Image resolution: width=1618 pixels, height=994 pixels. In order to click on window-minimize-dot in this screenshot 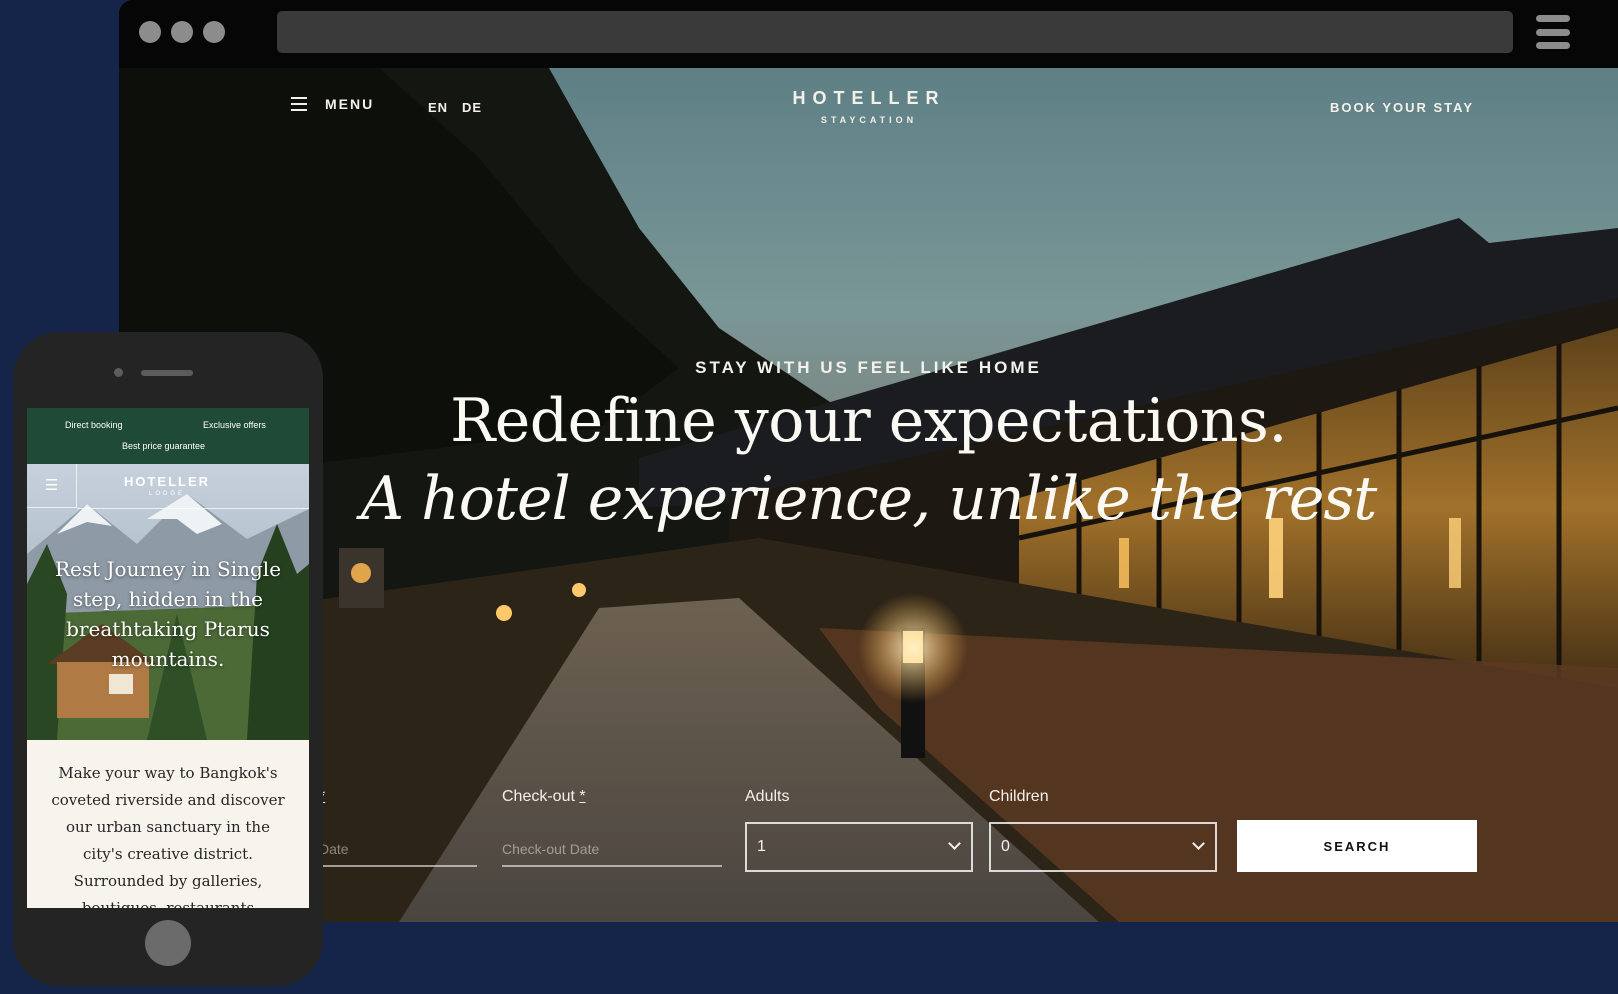, I will do `click(182, 32)`.